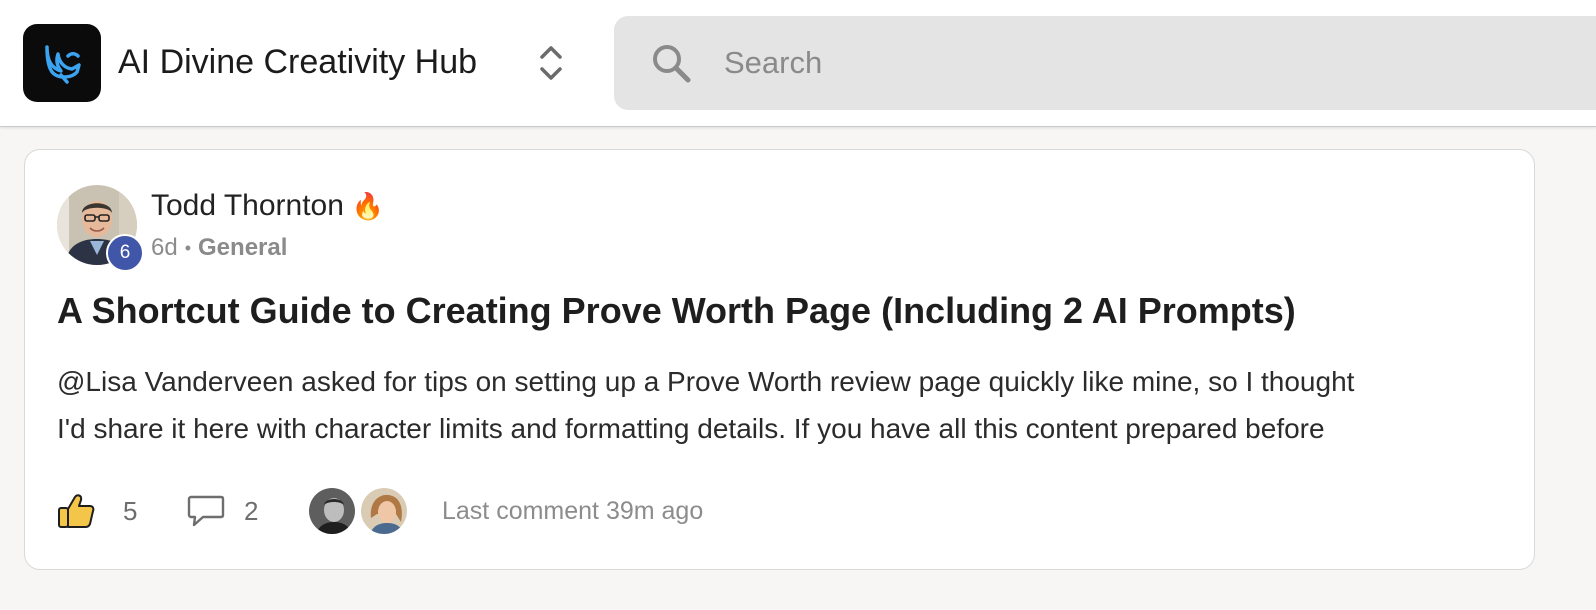  What do you see at coordinates (164, 247) in the screenshot?
I see `post-time: 6d` at bounding box center [164, 247].